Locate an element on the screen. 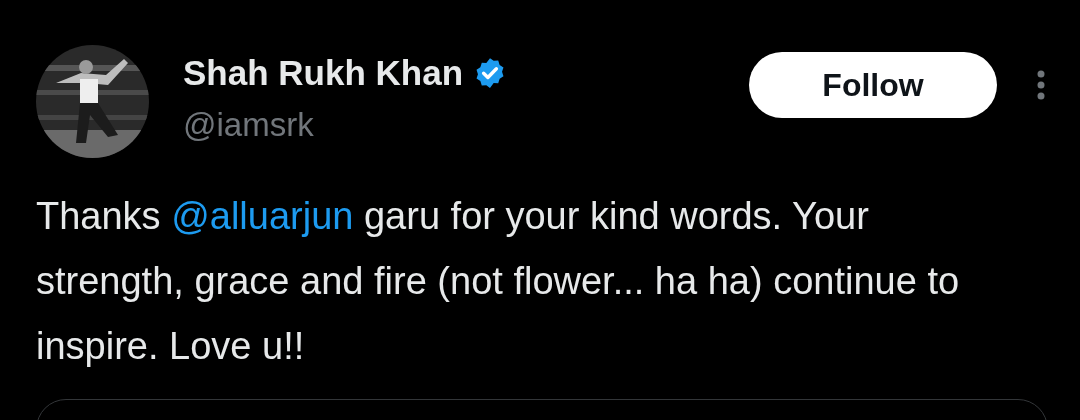  author-name: Shah Rukh Khan is located at coordinates (323, 73).